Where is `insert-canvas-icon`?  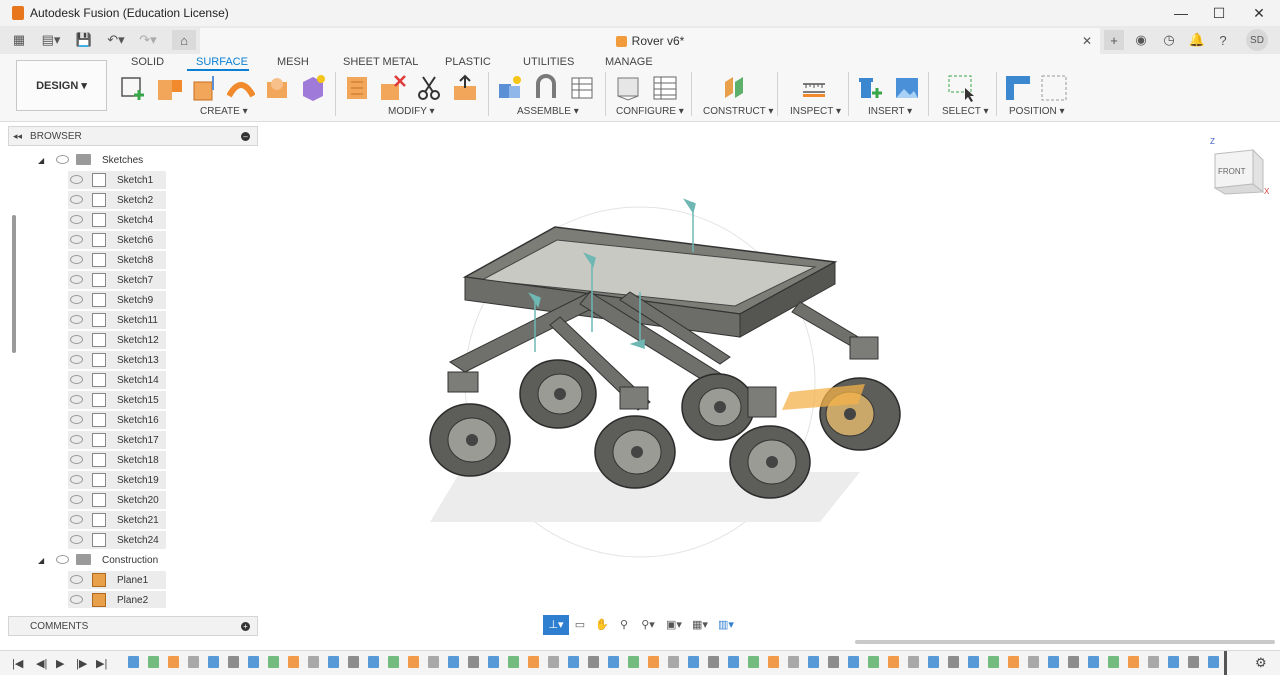 insert-canvas-icon is located at coordinates (907, 88).